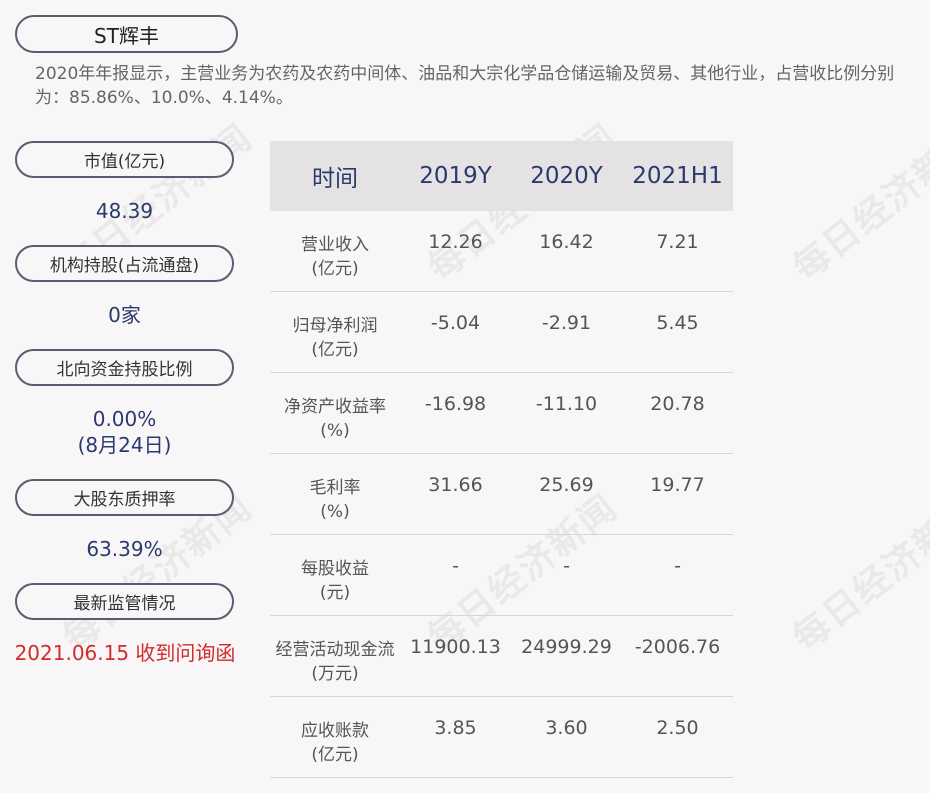 This screenshot has height=793, width=930. Describe the element at coordinates (566, 485) in the screenshot. I see `cell-value: 25.69` at that location.